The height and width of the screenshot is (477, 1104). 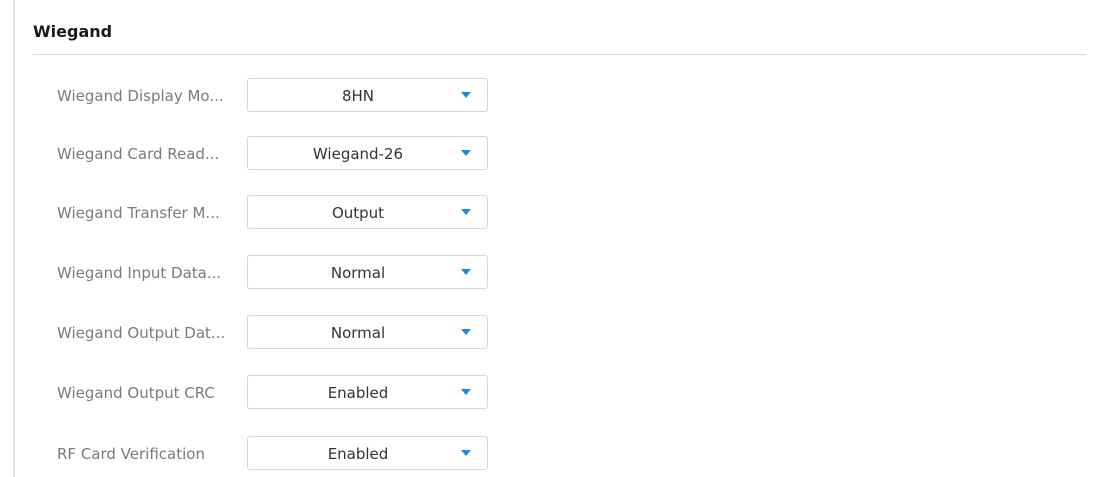 What do you see at coordinates (552, 454) in the screenshot?
I see `setting-row-rf-card-verification: RF Card Verification Enabled` at bounding box center [552, 454].